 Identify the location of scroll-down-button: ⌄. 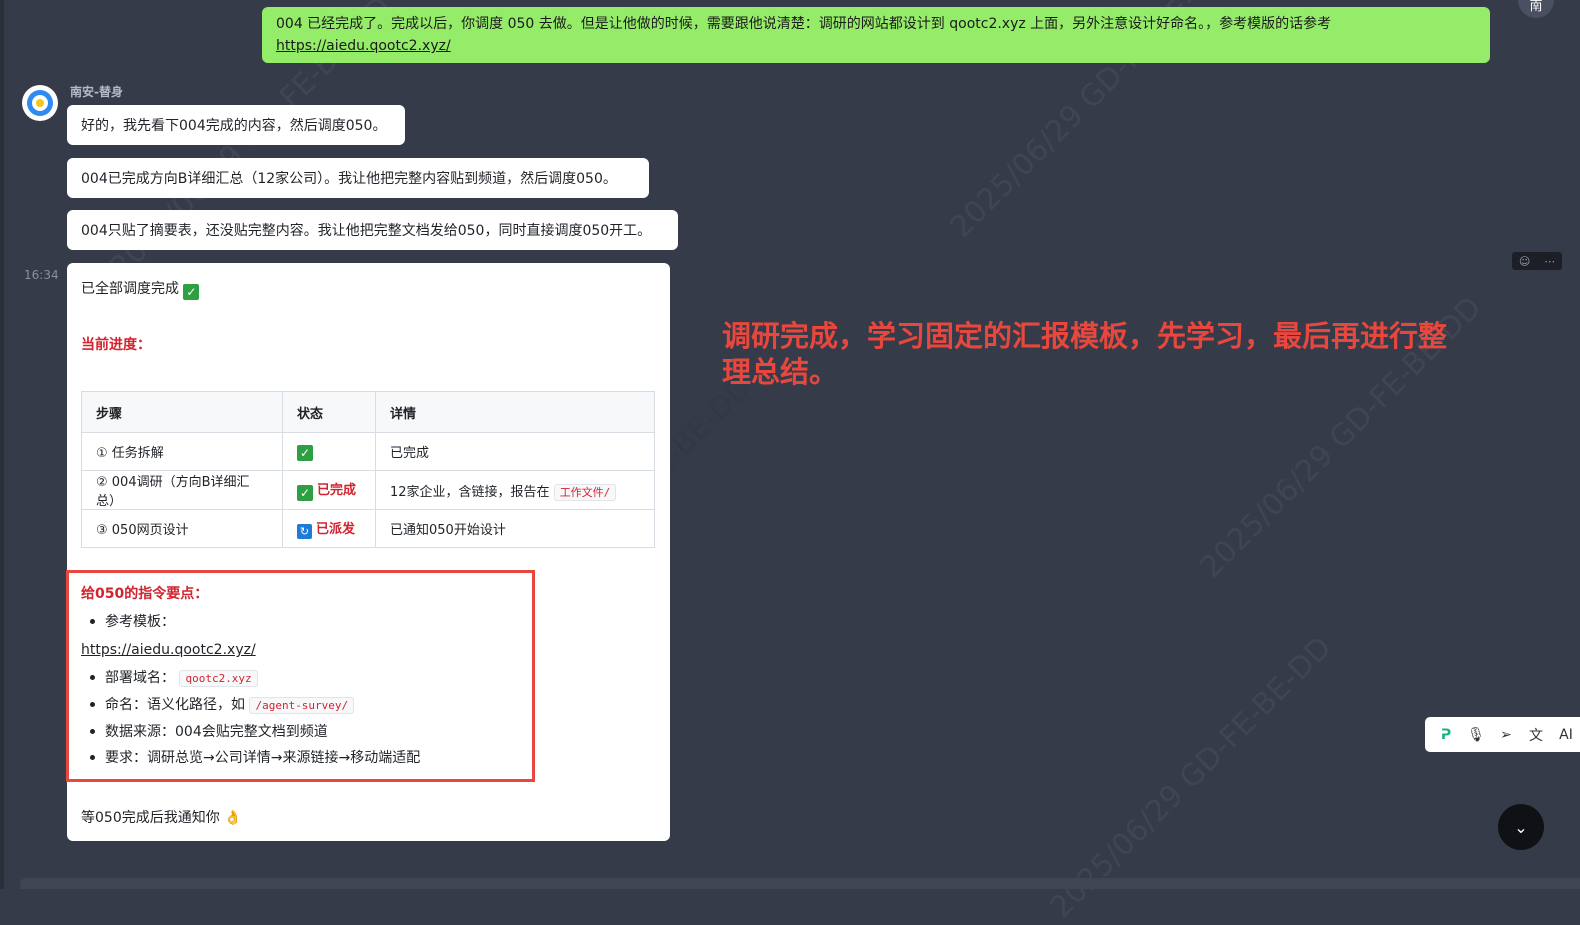
(1521, 827).